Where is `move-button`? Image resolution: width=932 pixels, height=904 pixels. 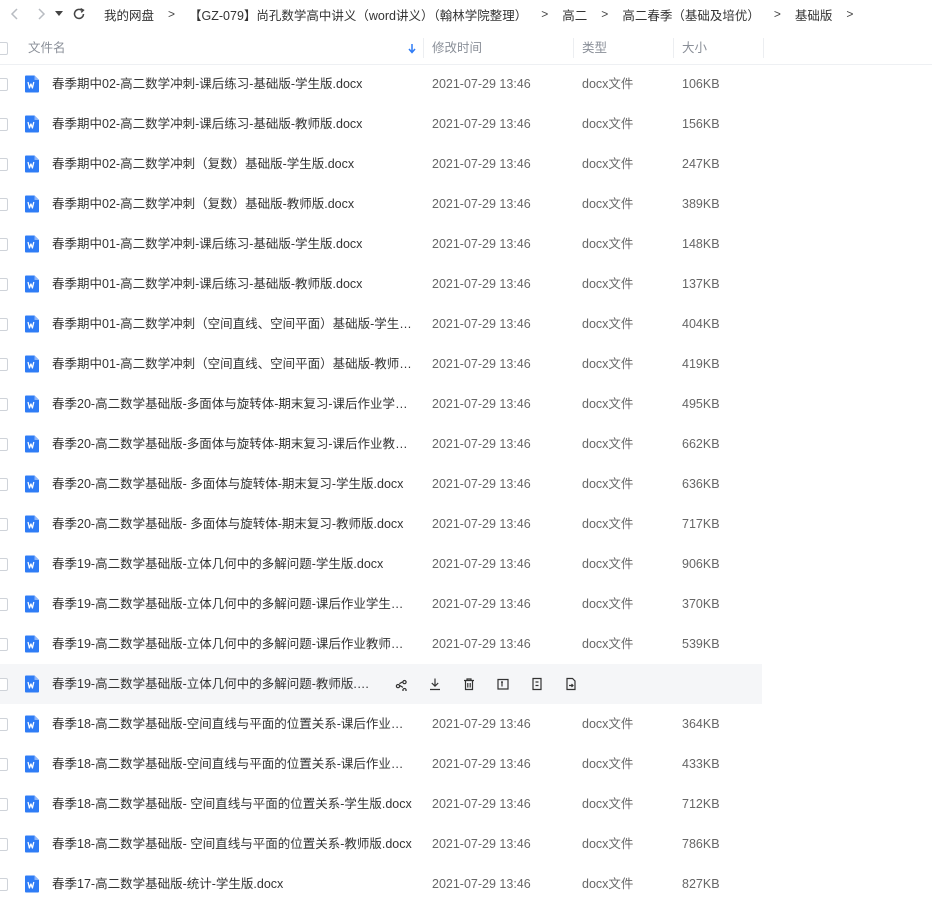 move-button is located at coordinates (571, 684).